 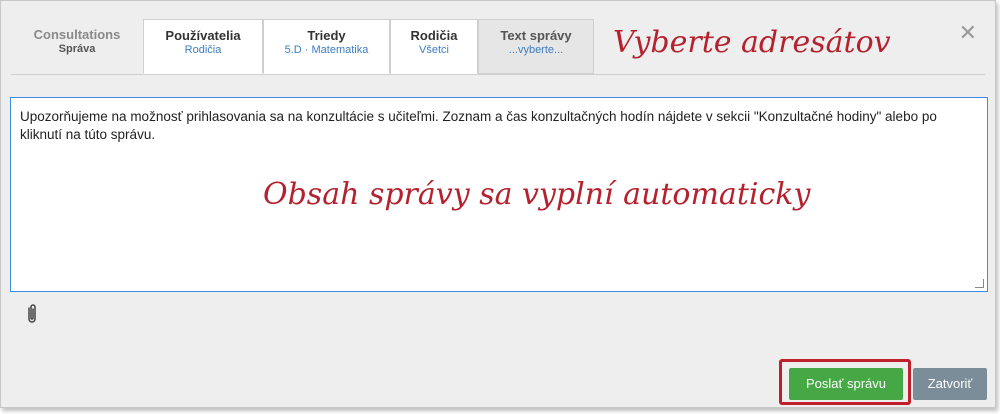 I want to click on tab-classes: Triedy 5.D · Matematika, so click(x=326, y=46).